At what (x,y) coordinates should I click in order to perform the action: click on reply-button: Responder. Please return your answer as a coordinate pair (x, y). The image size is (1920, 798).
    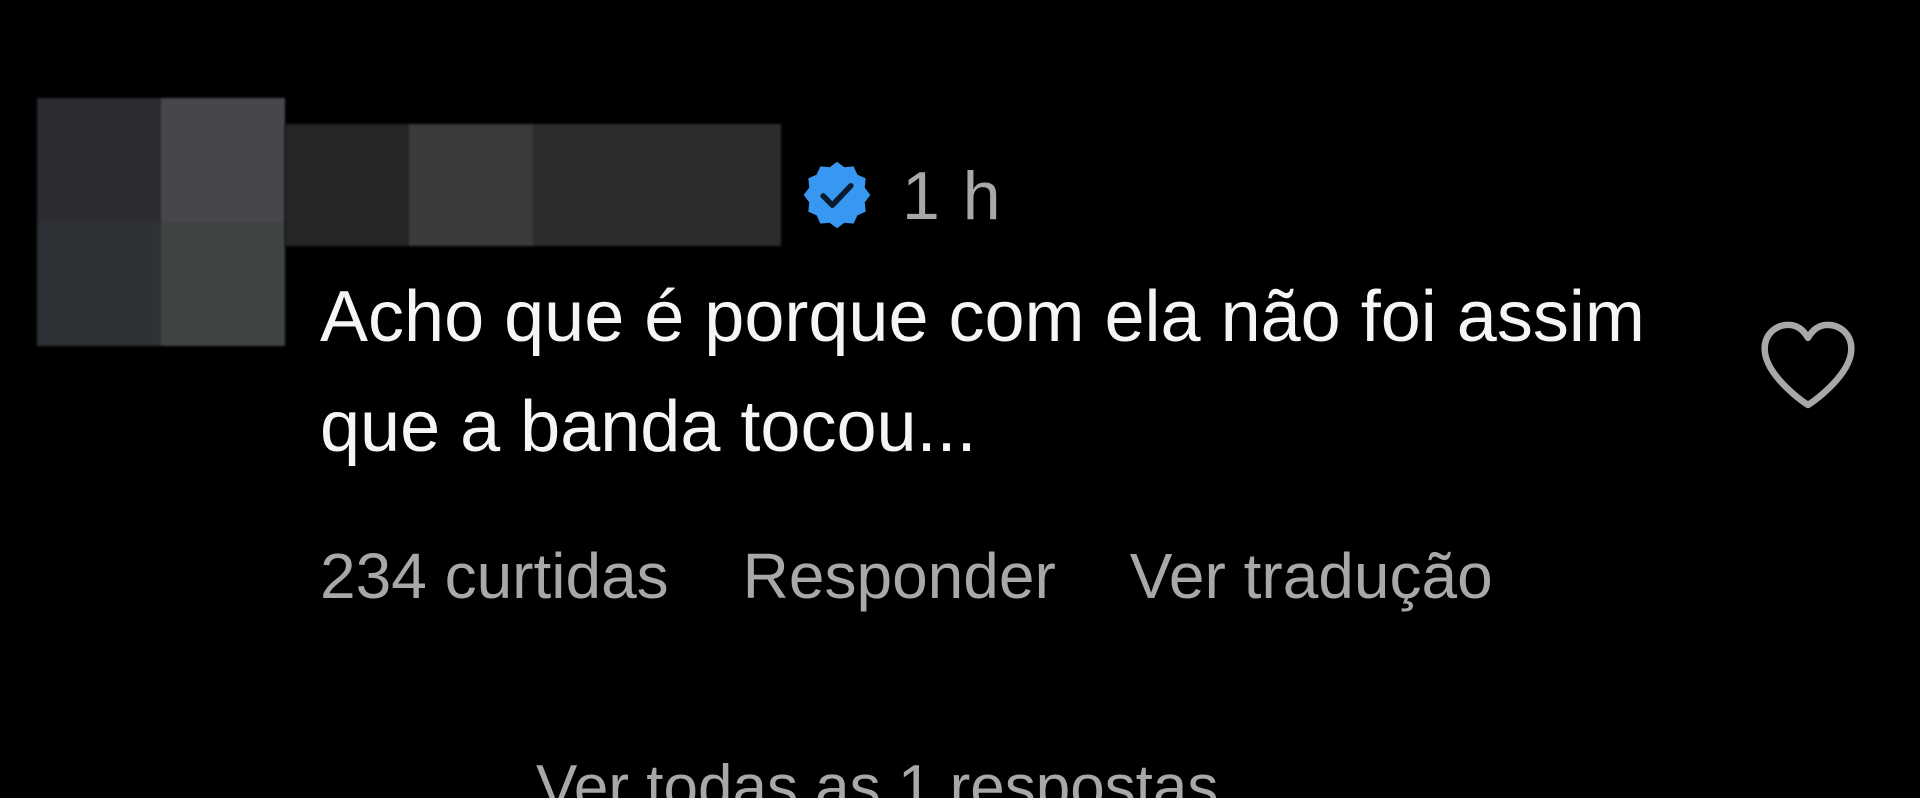
    Looking at the image, I should click on (899, 576).